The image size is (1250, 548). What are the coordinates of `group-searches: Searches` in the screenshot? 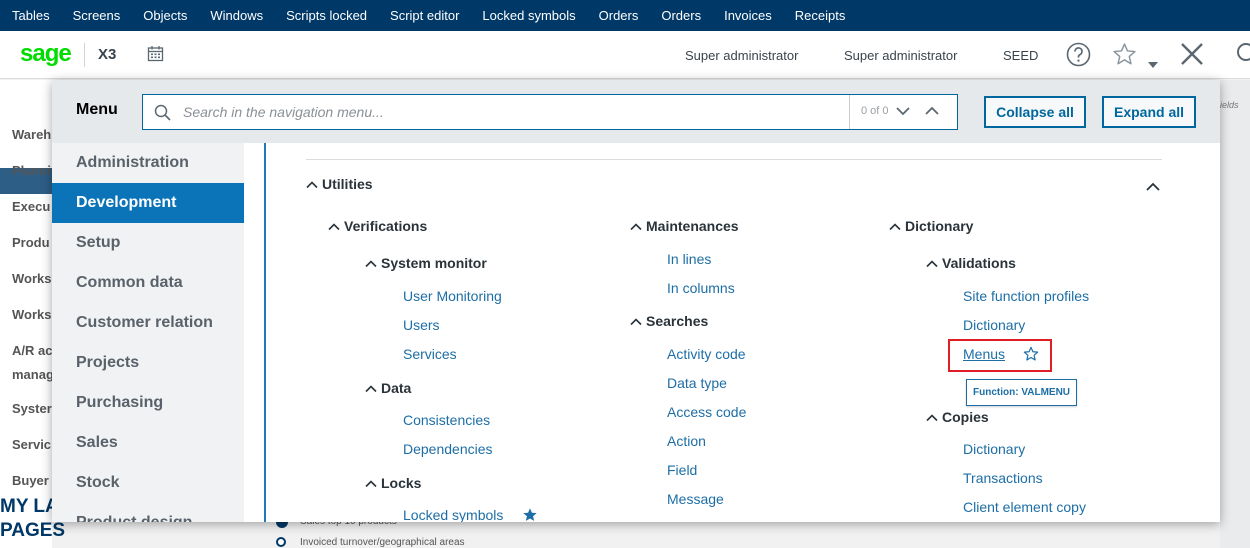 It's located at (669, 321).